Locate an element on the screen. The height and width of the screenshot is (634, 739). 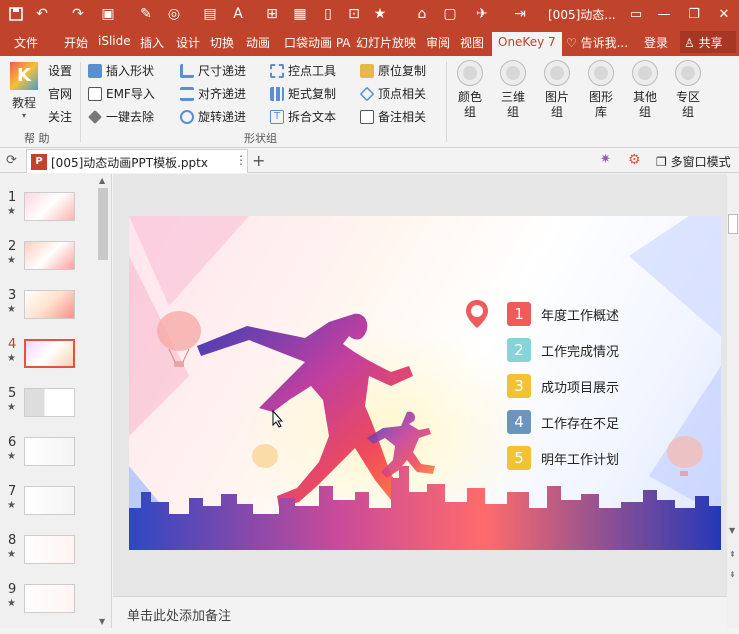
document-tab: P [005]动态动画PPT模板.pptx ⋮ is located at coordinates (137, 161).